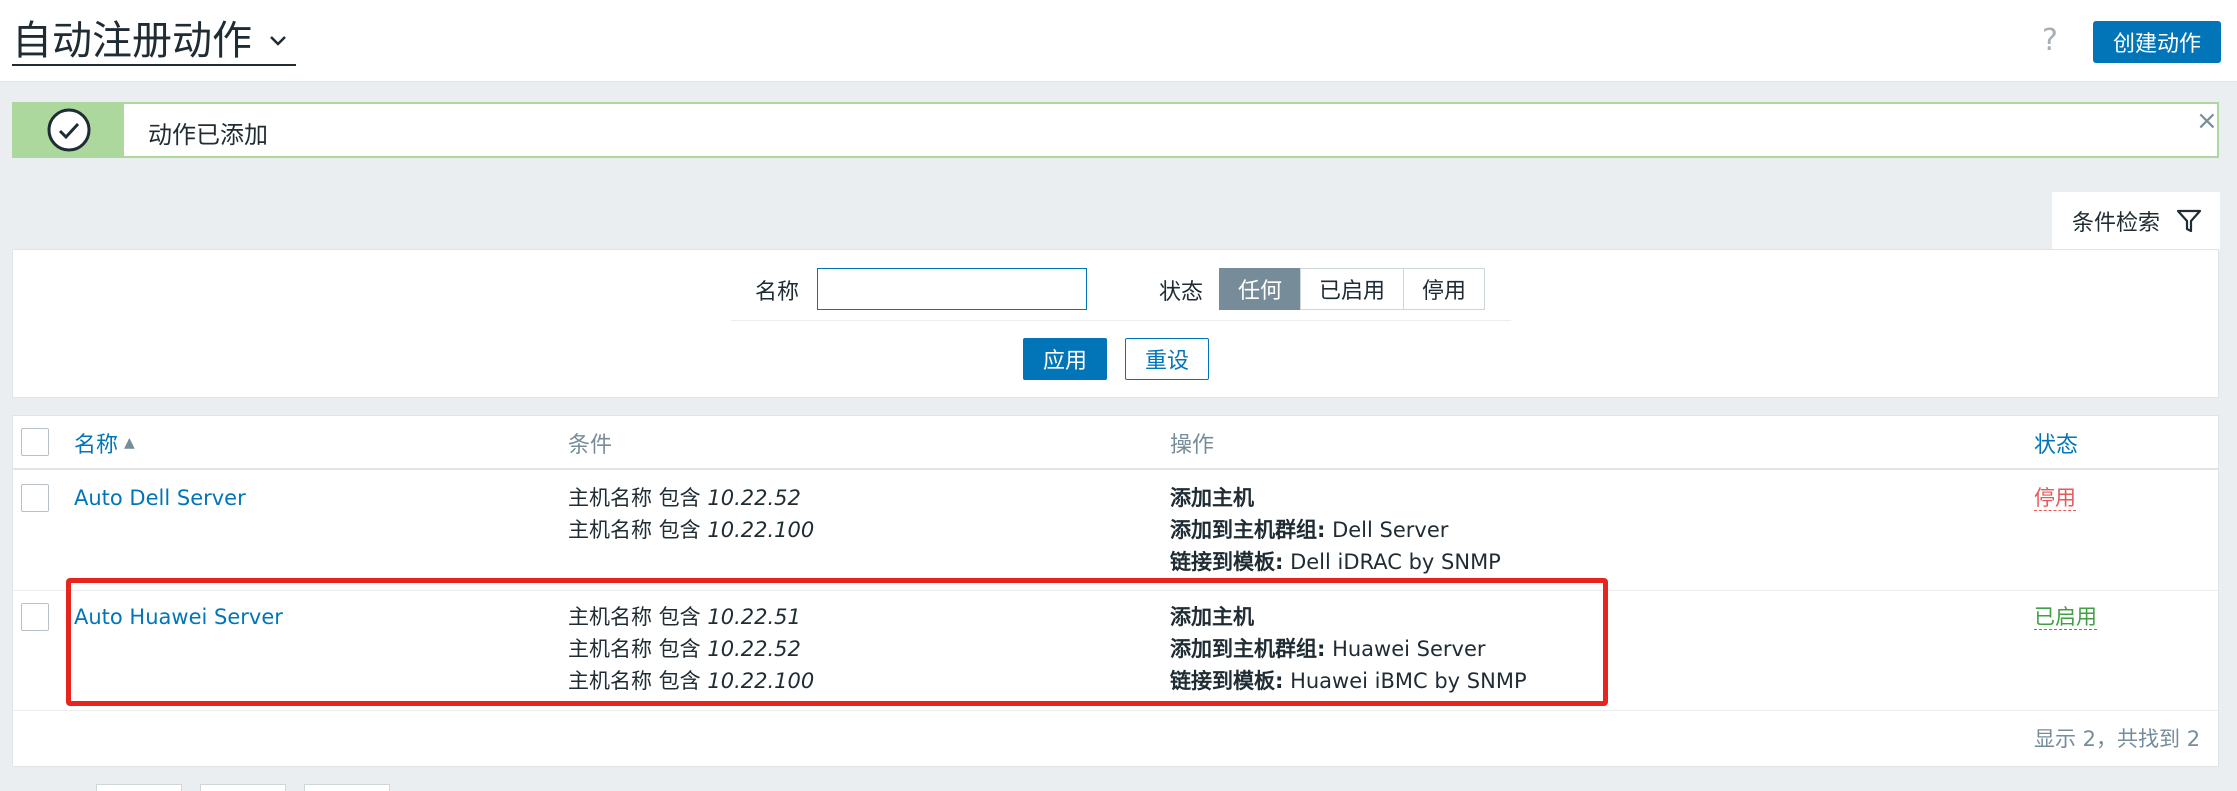  I want to click on name-filter-label: 名称, so click(777, 292).